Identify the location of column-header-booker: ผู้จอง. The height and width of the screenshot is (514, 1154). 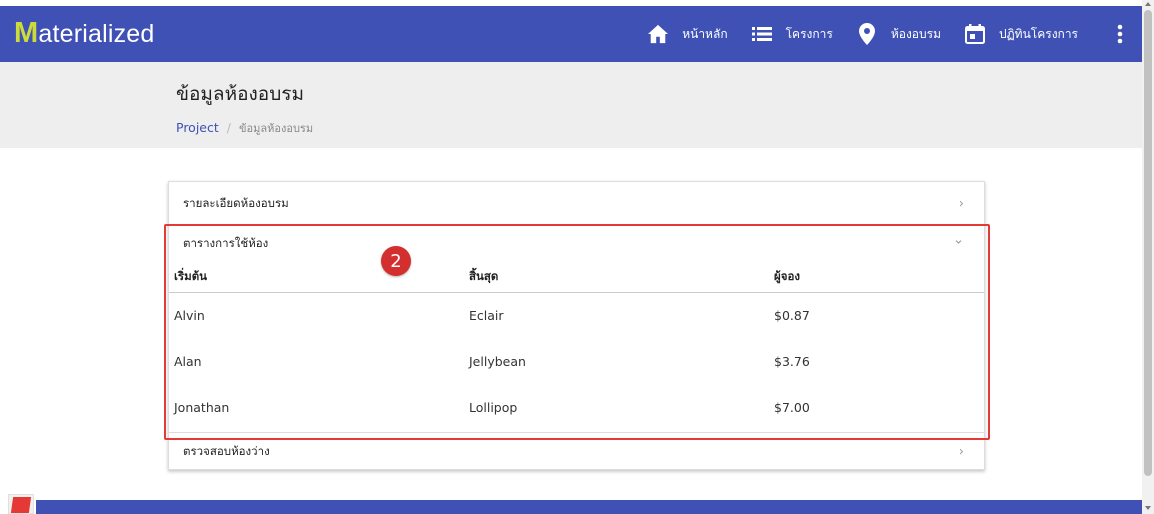
(879, 277).